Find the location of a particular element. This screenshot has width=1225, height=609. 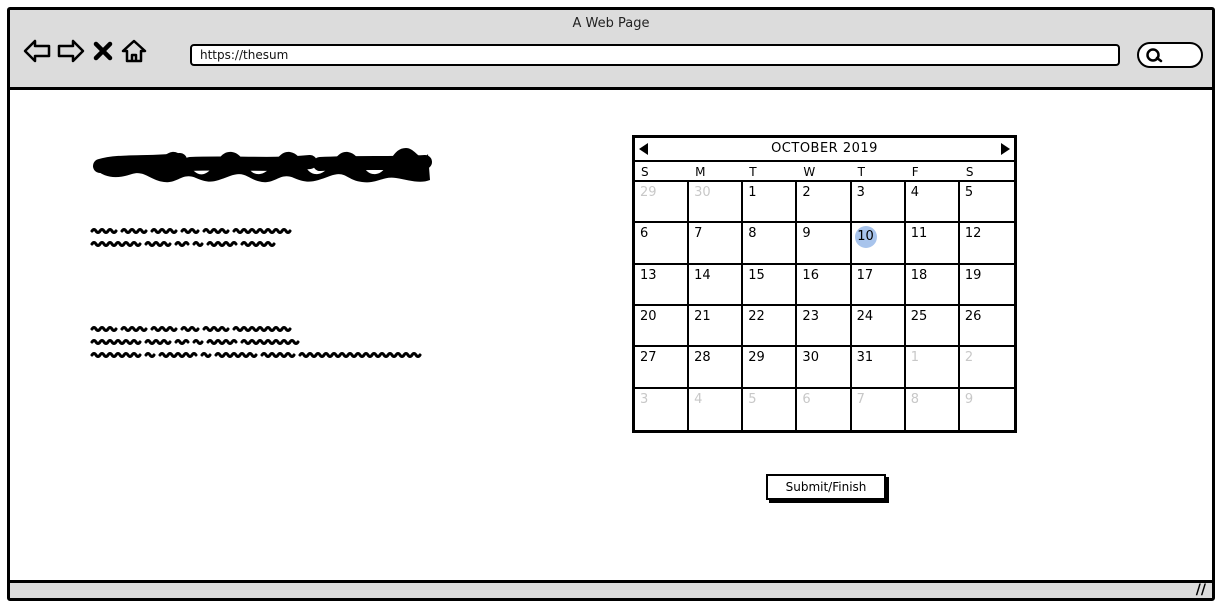

submit-finish-button: Submit/Finish is located at coordinates (826, 487).